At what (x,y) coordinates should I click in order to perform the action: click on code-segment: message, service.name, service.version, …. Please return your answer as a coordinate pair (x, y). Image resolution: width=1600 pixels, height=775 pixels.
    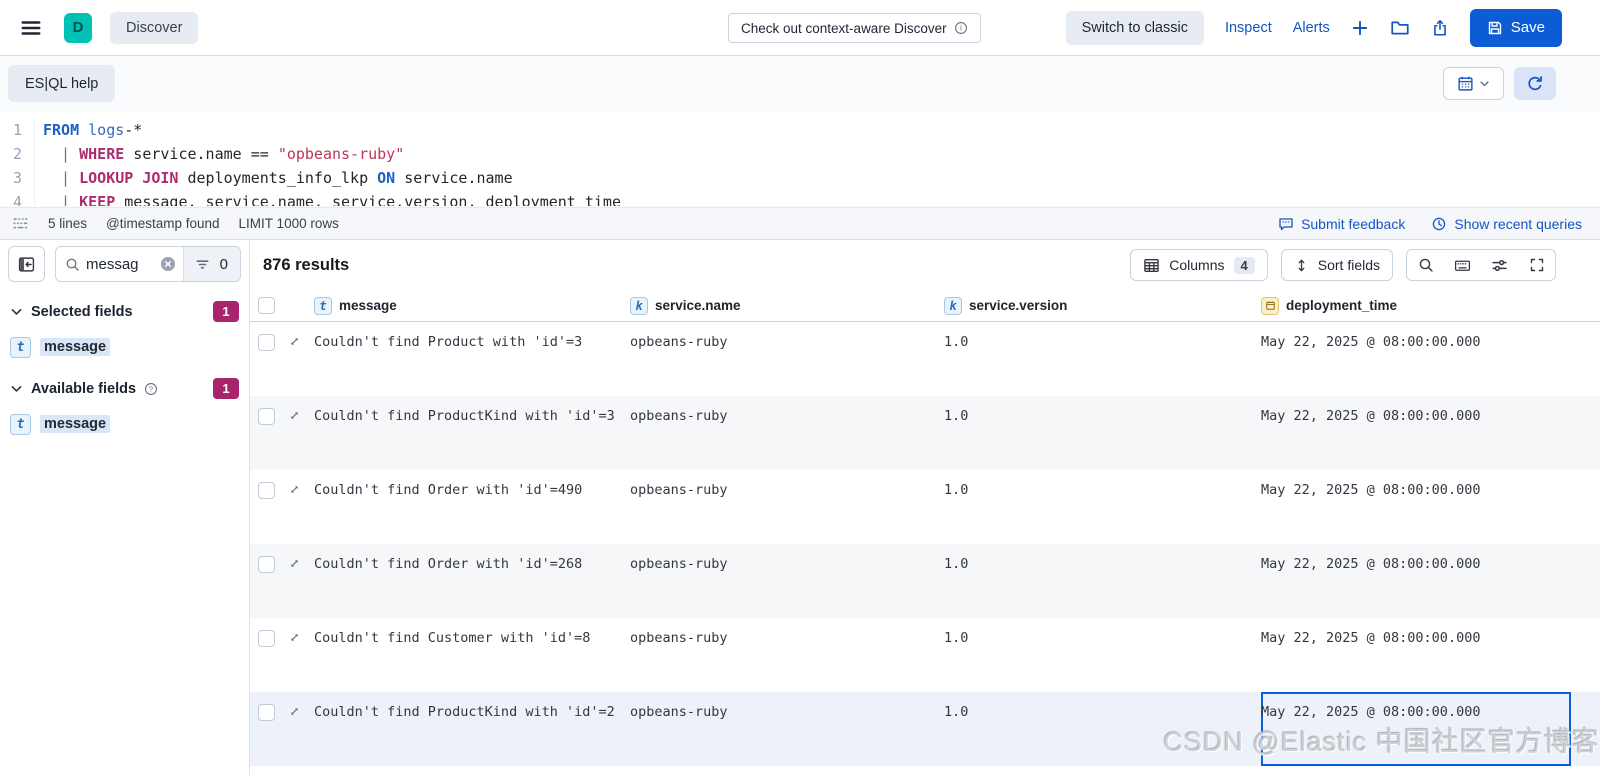
    Looking at the image, I should click on (368, 199).